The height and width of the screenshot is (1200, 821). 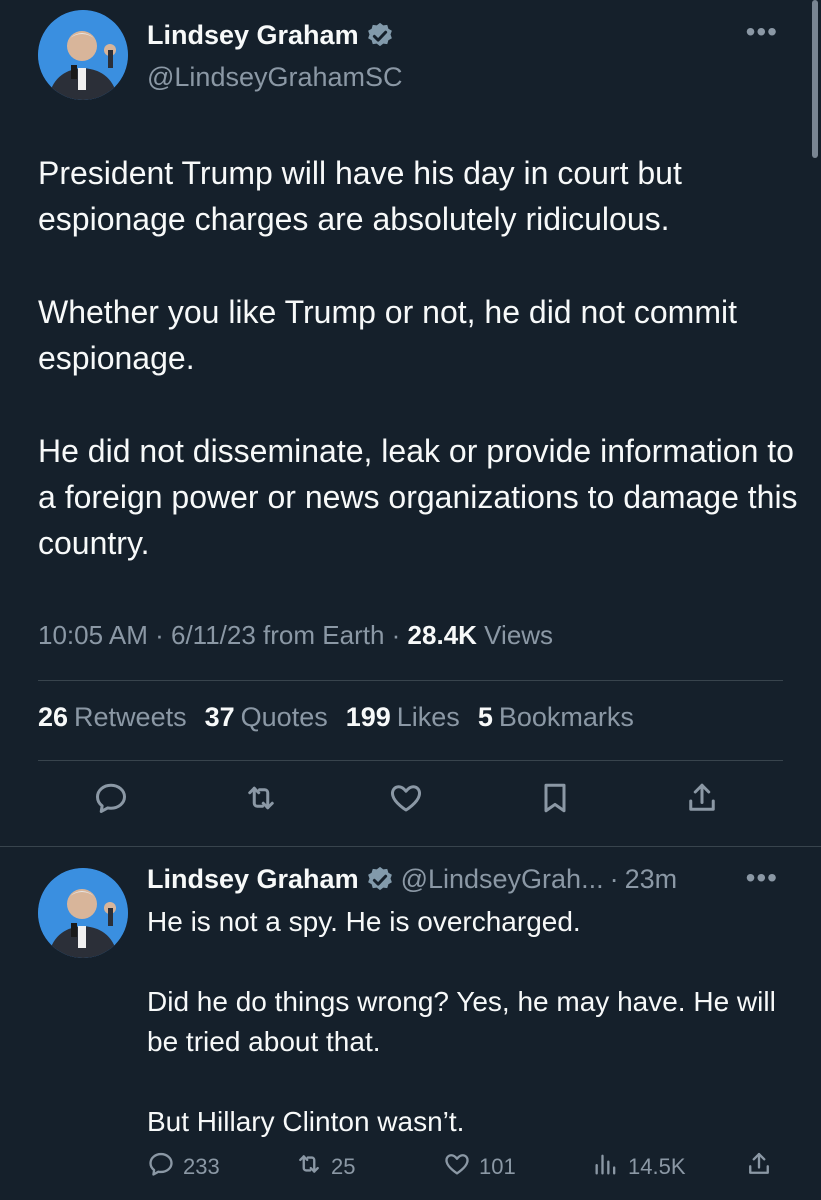 I want to click on author-name-row: Lindsey Graham, so click(x=271, y=35).